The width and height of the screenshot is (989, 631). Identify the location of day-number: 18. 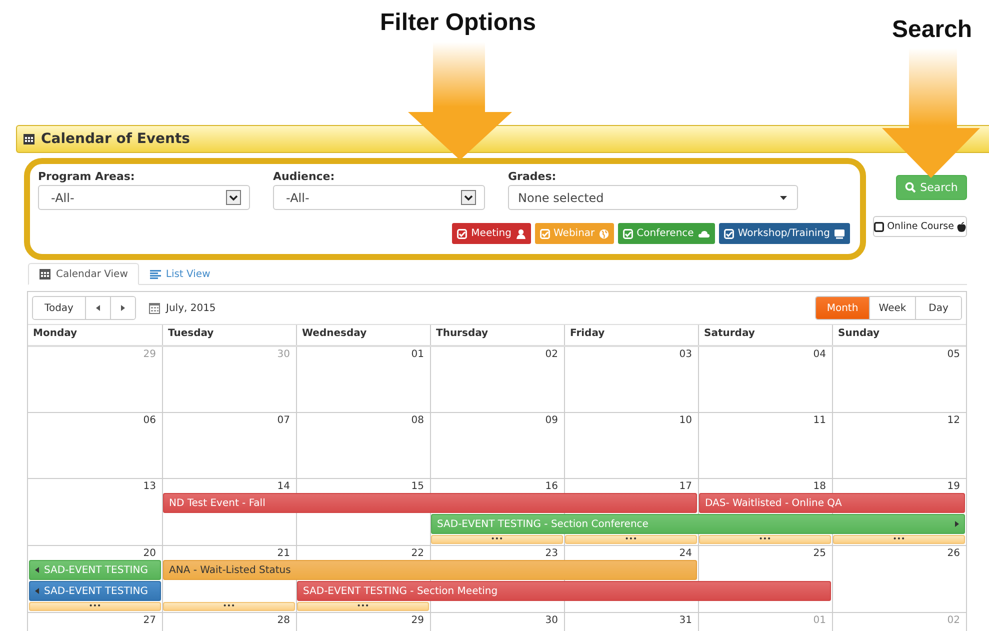
(820, 486).